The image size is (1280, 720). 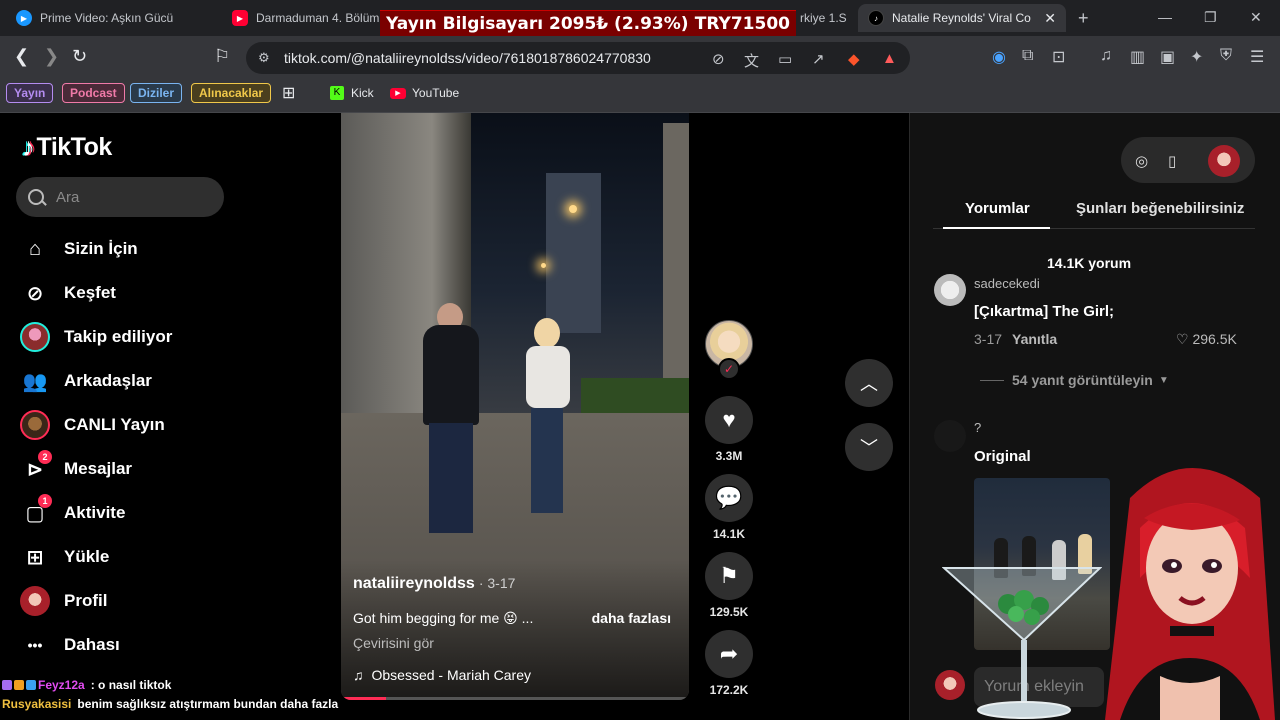 What do you see at coordinates (742, 23) in the screenshot?
I see `banner-right-text: TRY71500` at bounding box center [742, 23].